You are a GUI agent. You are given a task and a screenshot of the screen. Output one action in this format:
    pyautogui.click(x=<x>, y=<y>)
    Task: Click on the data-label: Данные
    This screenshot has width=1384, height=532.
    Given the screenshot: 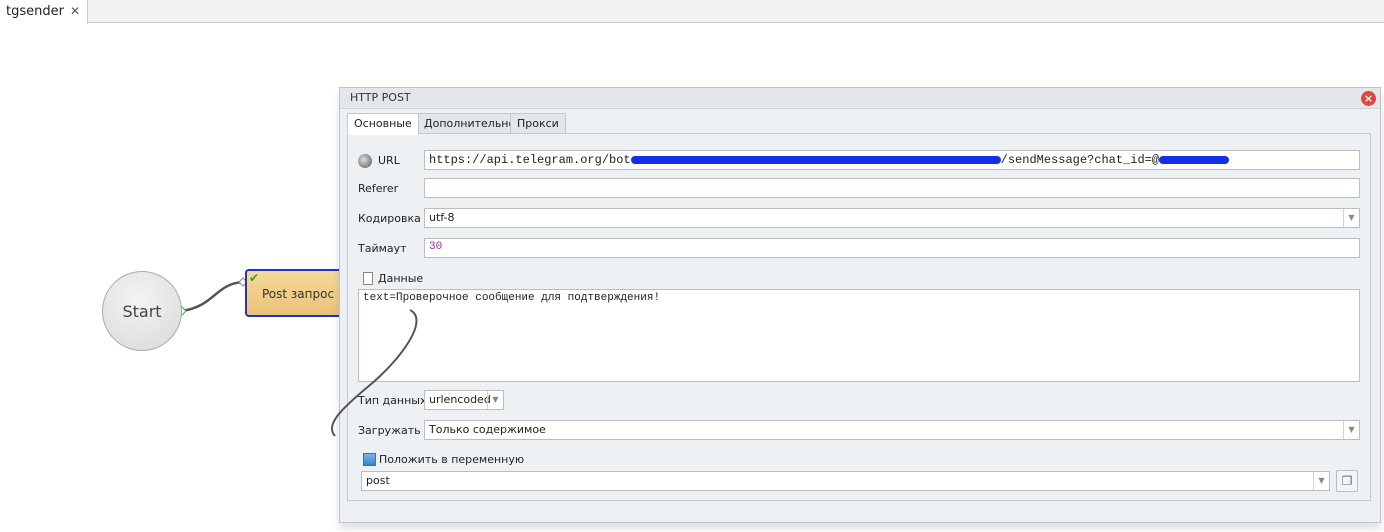 What is the action you would take?
    pyautogui.click(x=401, y=278)
    